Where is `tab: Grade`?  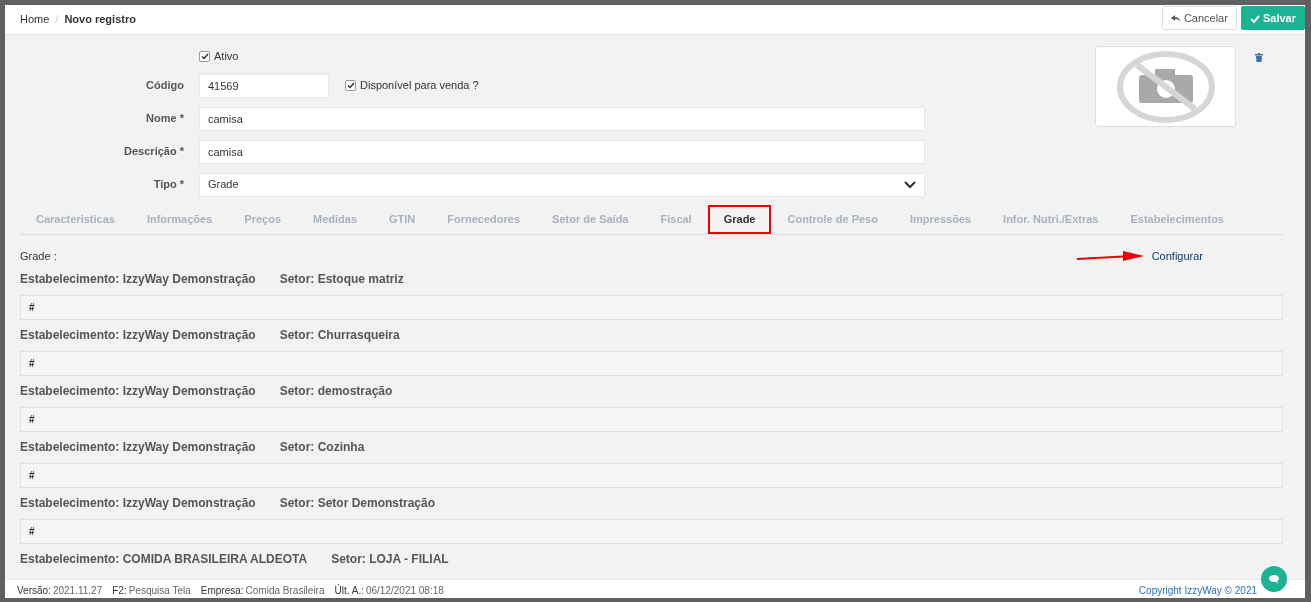
tab: Grade is located at coordinates (739, 219).